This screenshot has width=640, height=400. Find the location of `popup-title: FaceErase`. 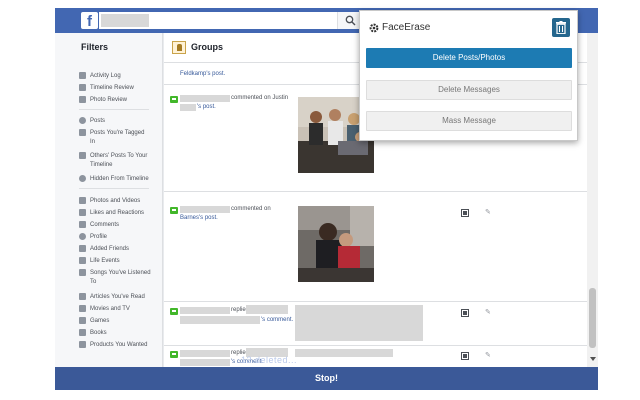

popup-title: FaceErase is located at coordinates (406, 27).